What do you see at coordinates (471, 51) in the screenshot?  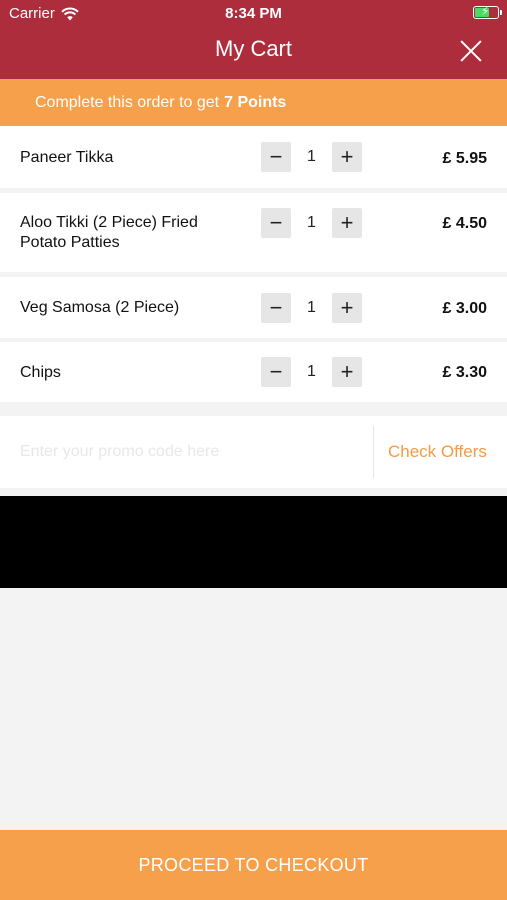 I see `close-icon` at bounding box center [471, 51].